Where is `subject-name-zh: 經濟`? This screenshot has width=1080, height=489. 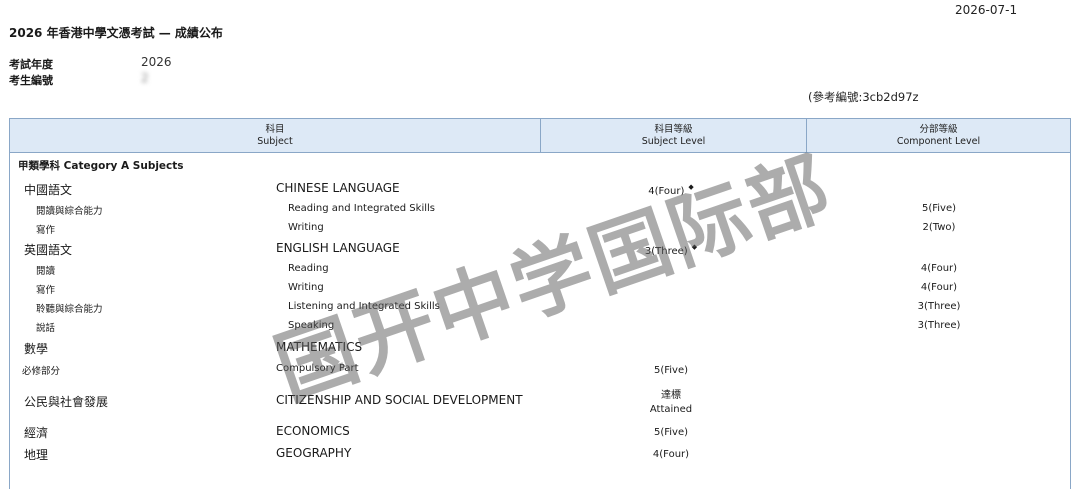
subject-name-zh: 經濟 is located at coordinates (36, 433).